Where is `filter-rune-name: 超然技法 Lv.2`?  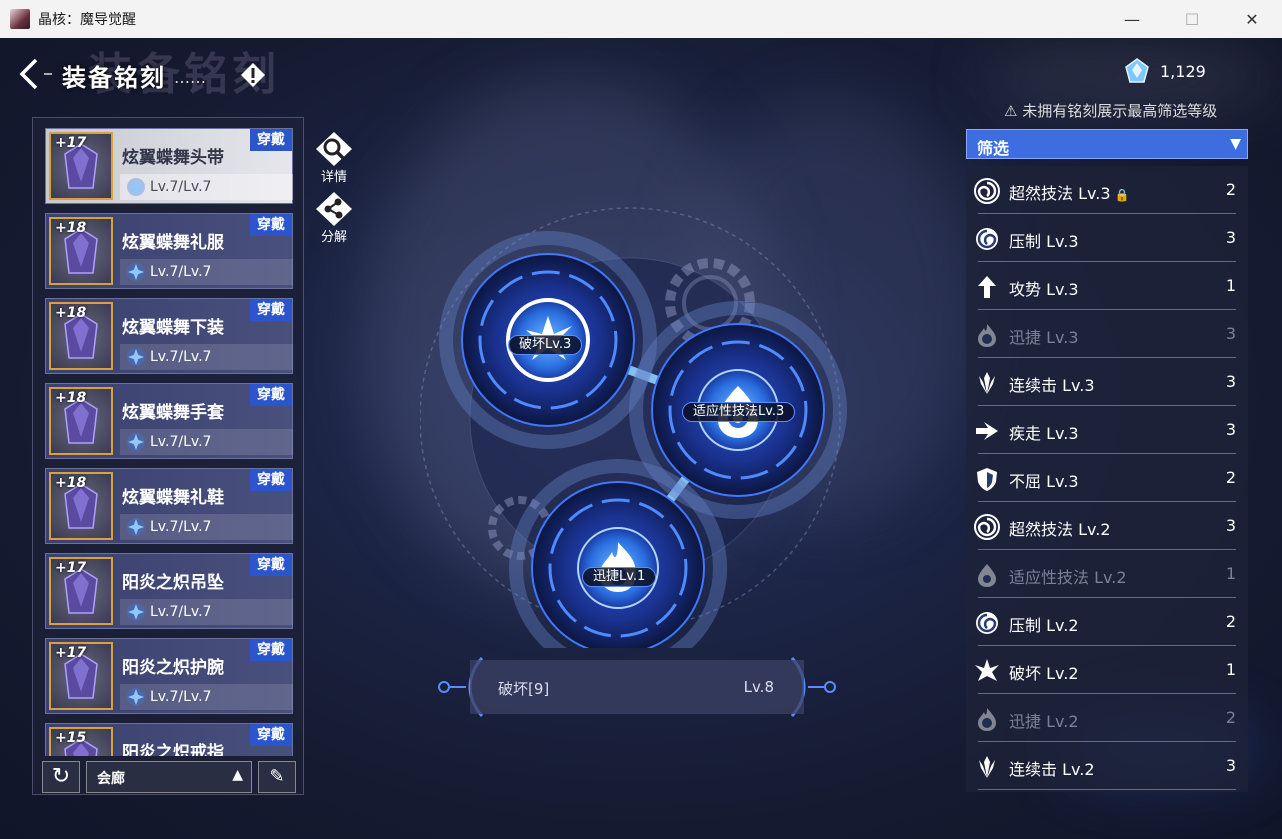 filter-rune-name: 超然技法 Lv.2 is located at coordinates (1060, 528).